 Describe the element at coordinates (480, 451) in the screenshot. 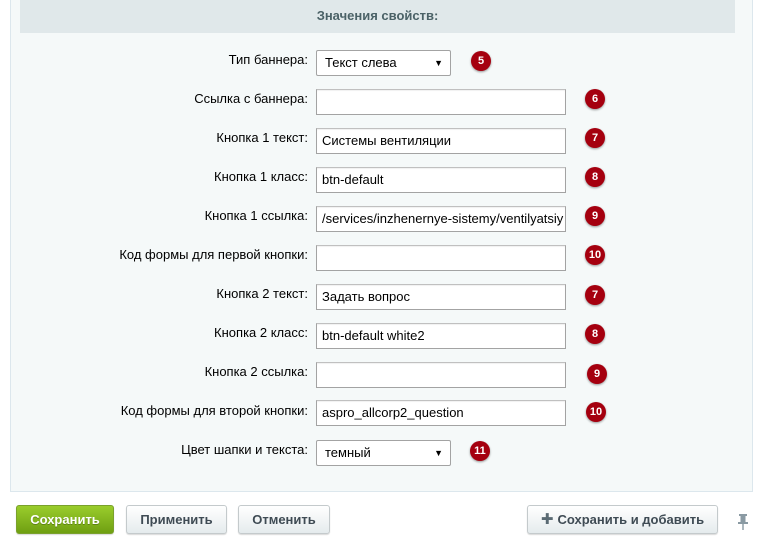

I see `step-badge: 11` at that location.